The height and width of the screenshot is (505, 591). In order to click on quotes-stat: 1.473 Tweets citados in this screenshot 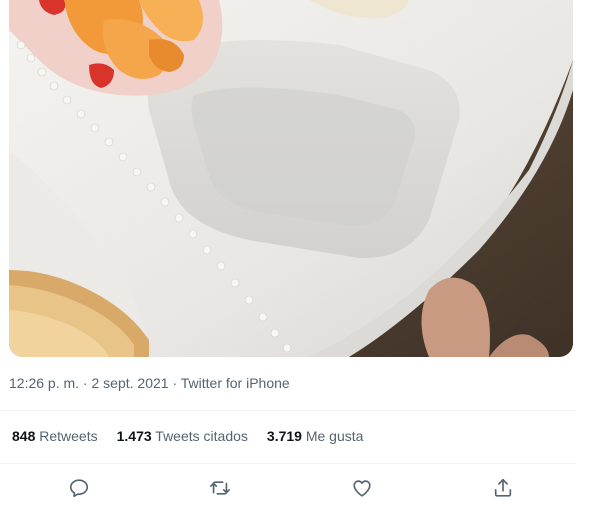, I will do `click(182, 436)`.